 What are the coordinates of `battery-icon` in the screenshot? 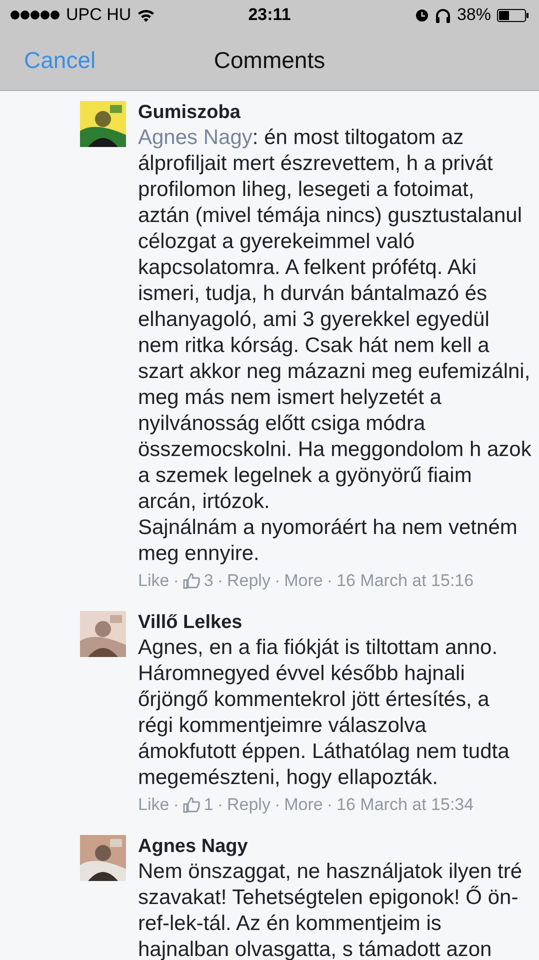 It's located at (513, 15).